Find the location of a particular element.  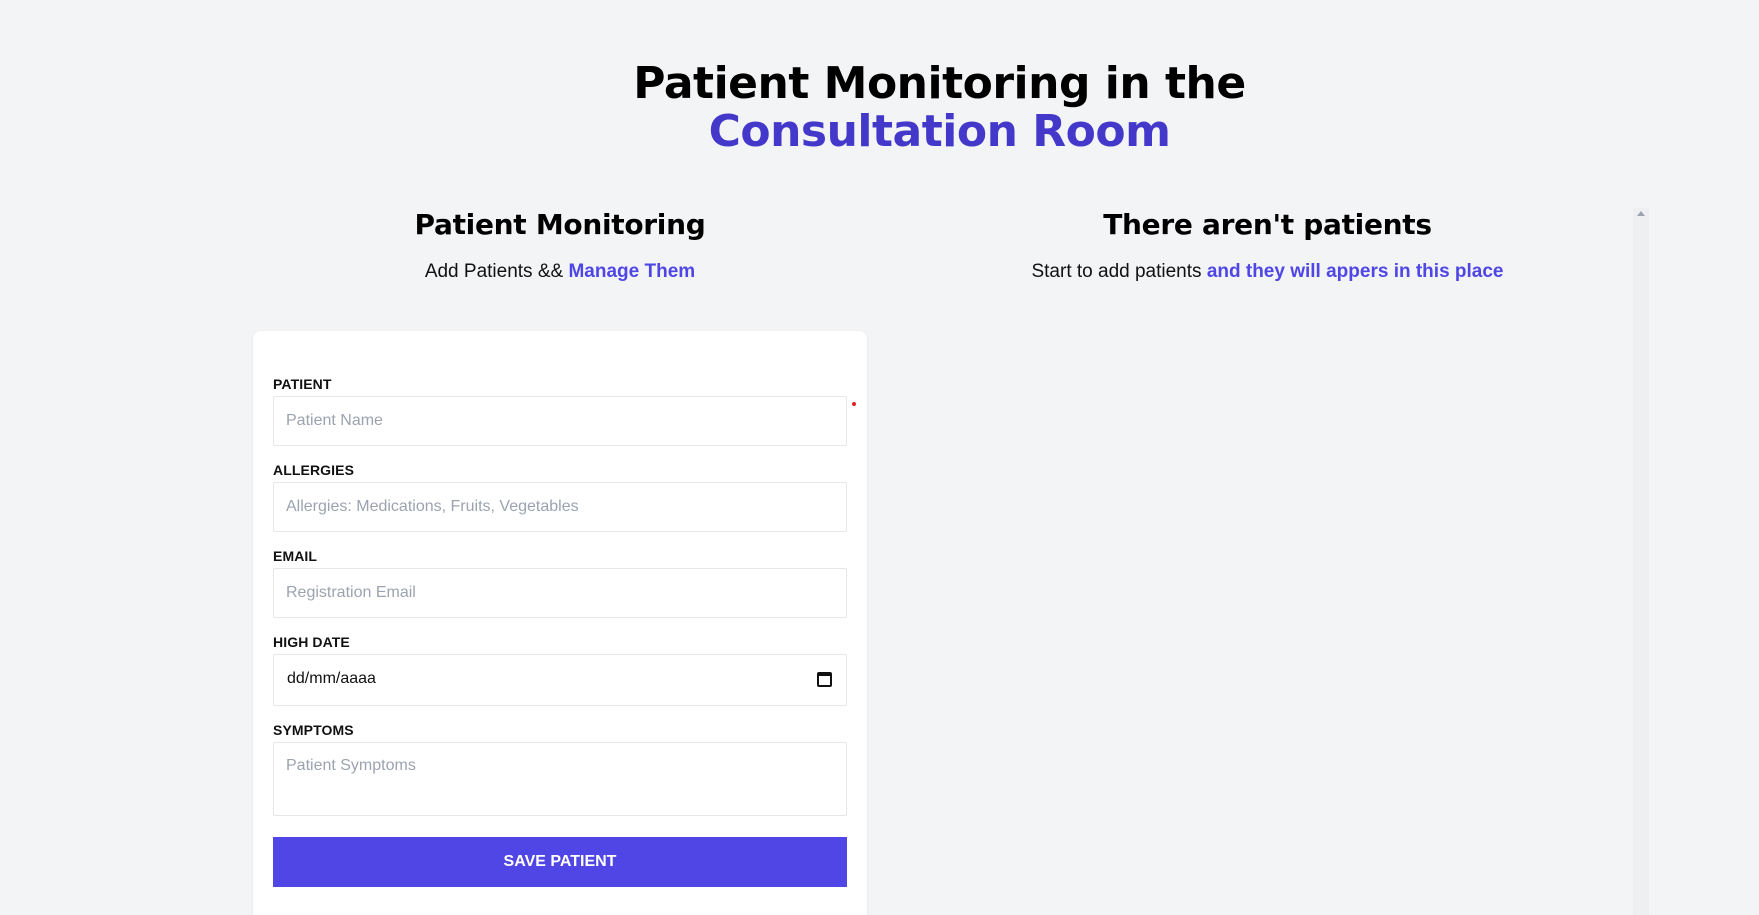

email-field-group: Email is located at coordinates (560, 583).